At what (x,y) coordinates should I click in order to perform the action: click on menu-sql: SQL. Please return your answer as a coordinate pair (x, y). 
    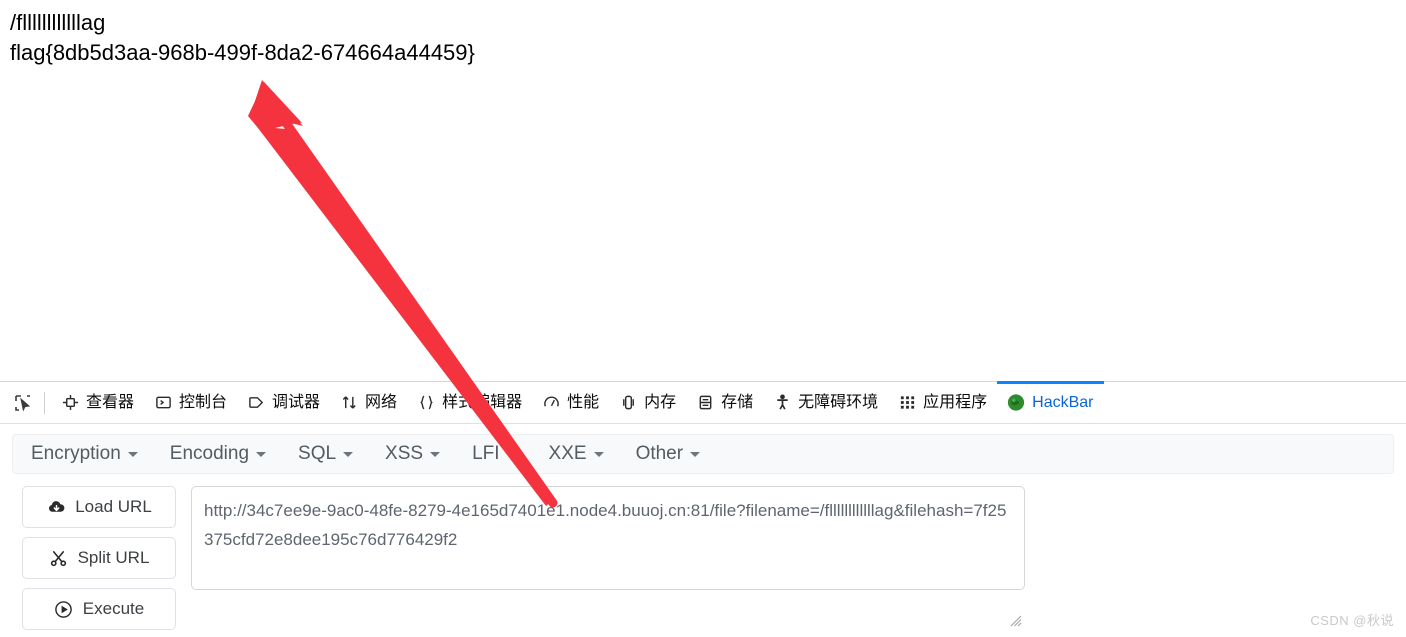
    Looking at the image, I should click on (326, 454).